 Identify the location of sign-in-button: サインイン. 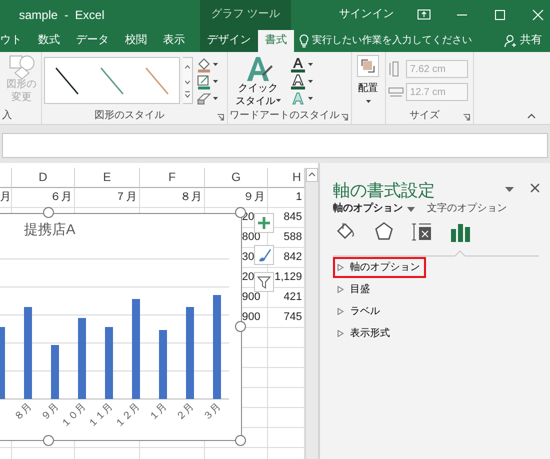
(366, 15).